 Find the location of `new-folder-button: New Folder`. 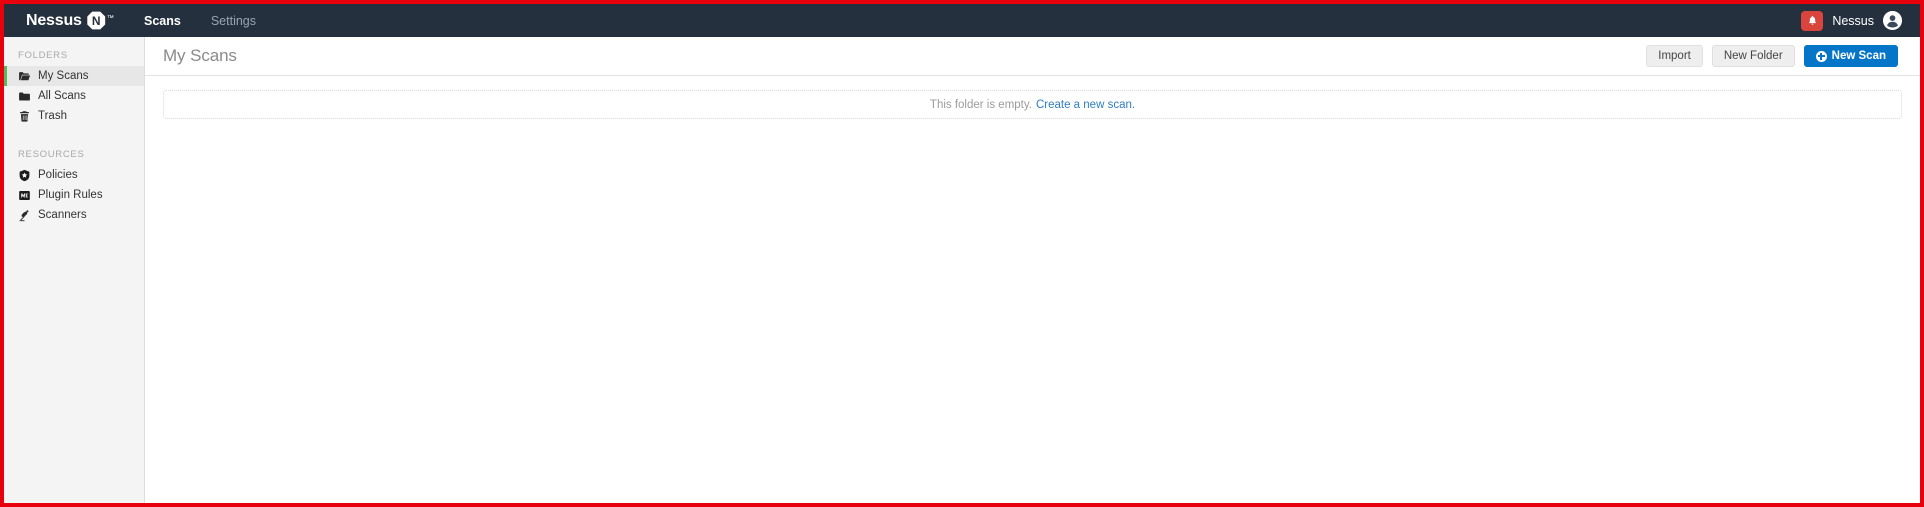

new-folder-button: New Folder is located at coordinates (1753, 56).